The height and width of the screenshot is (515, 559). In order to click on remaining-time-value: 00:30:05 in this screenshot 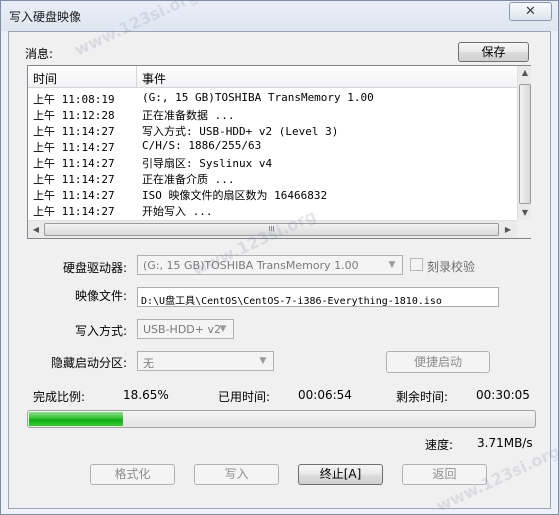, I will do `click(503, 395)`.